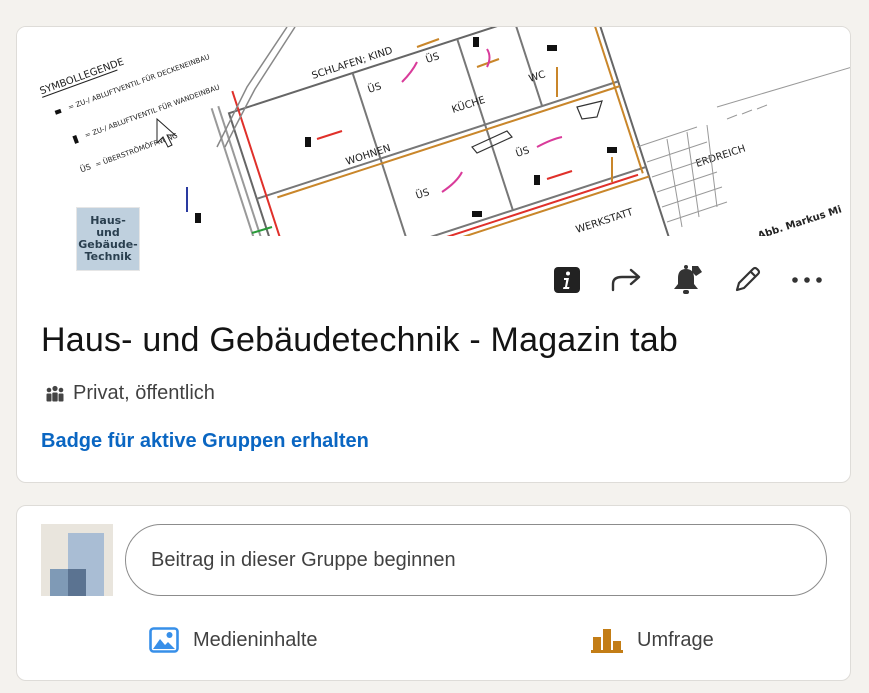 This screenshot has width=869, height=693. I want to click on poll-icon, so click(607, 641).